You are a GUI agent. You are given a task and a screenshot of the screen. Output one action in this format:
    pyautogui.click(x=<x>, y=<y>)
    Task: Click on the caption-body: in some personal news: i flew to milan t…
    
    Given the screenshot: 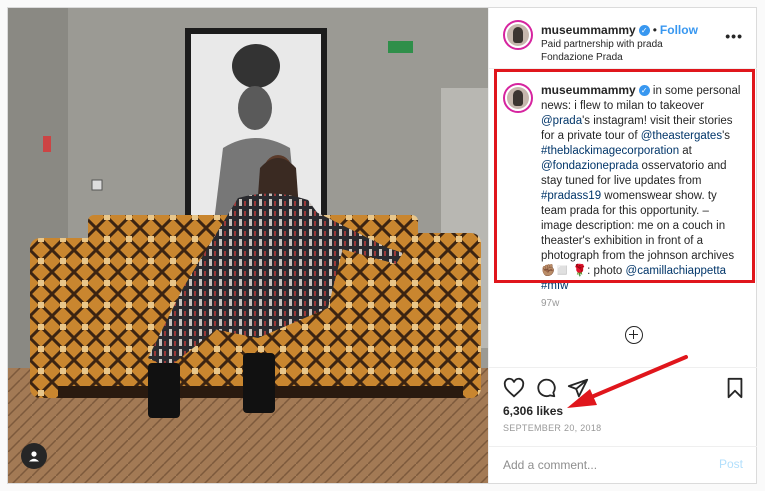 What is the action you would take?
    pyautogui.click(x=642, y=188)
    